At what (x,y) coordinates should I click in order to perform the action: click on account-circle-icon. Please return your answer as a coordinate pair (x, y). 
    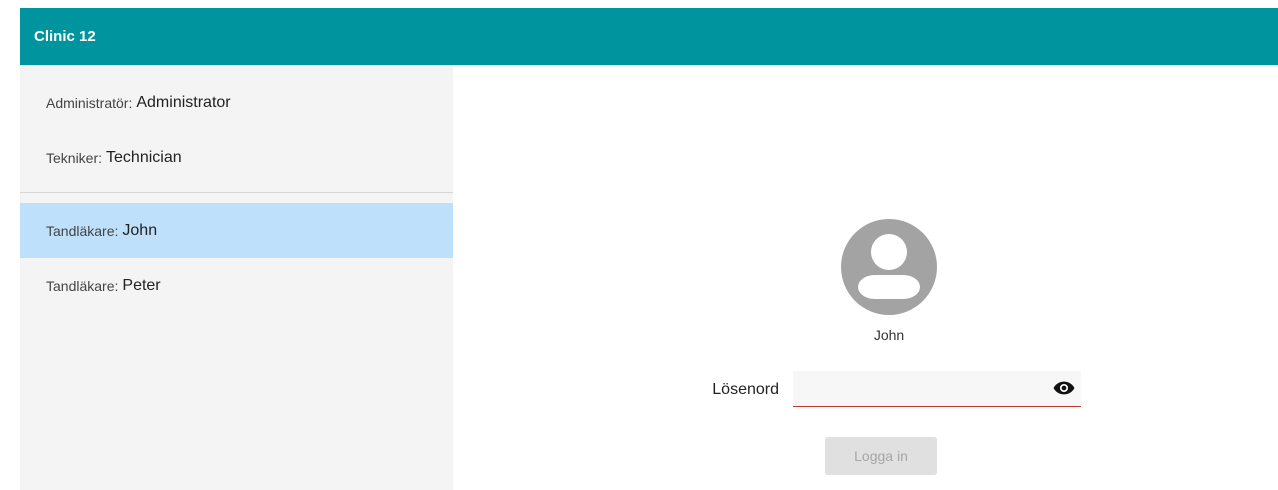
    Looking at the image, I should click on (889, 267).